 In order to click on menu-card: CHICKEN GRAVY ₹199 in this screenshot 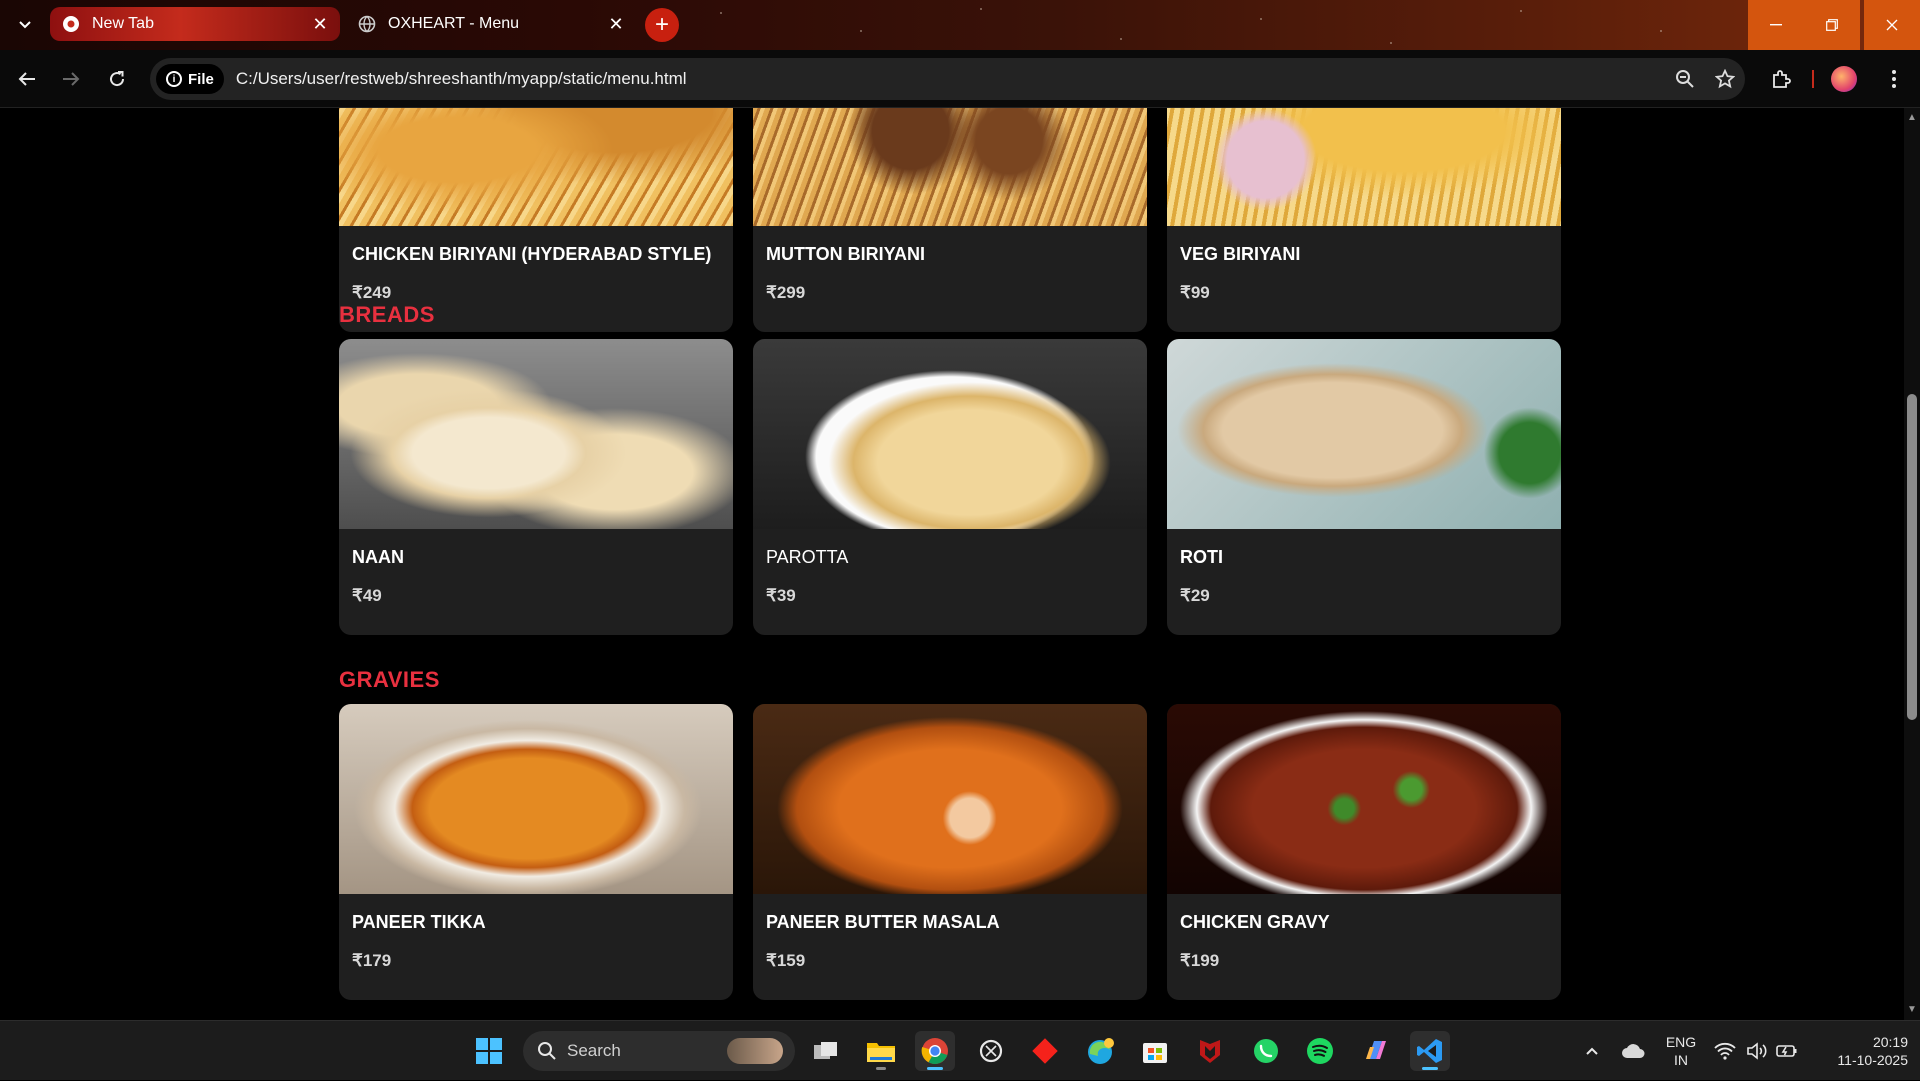, I will do `click(1364, 852)`.